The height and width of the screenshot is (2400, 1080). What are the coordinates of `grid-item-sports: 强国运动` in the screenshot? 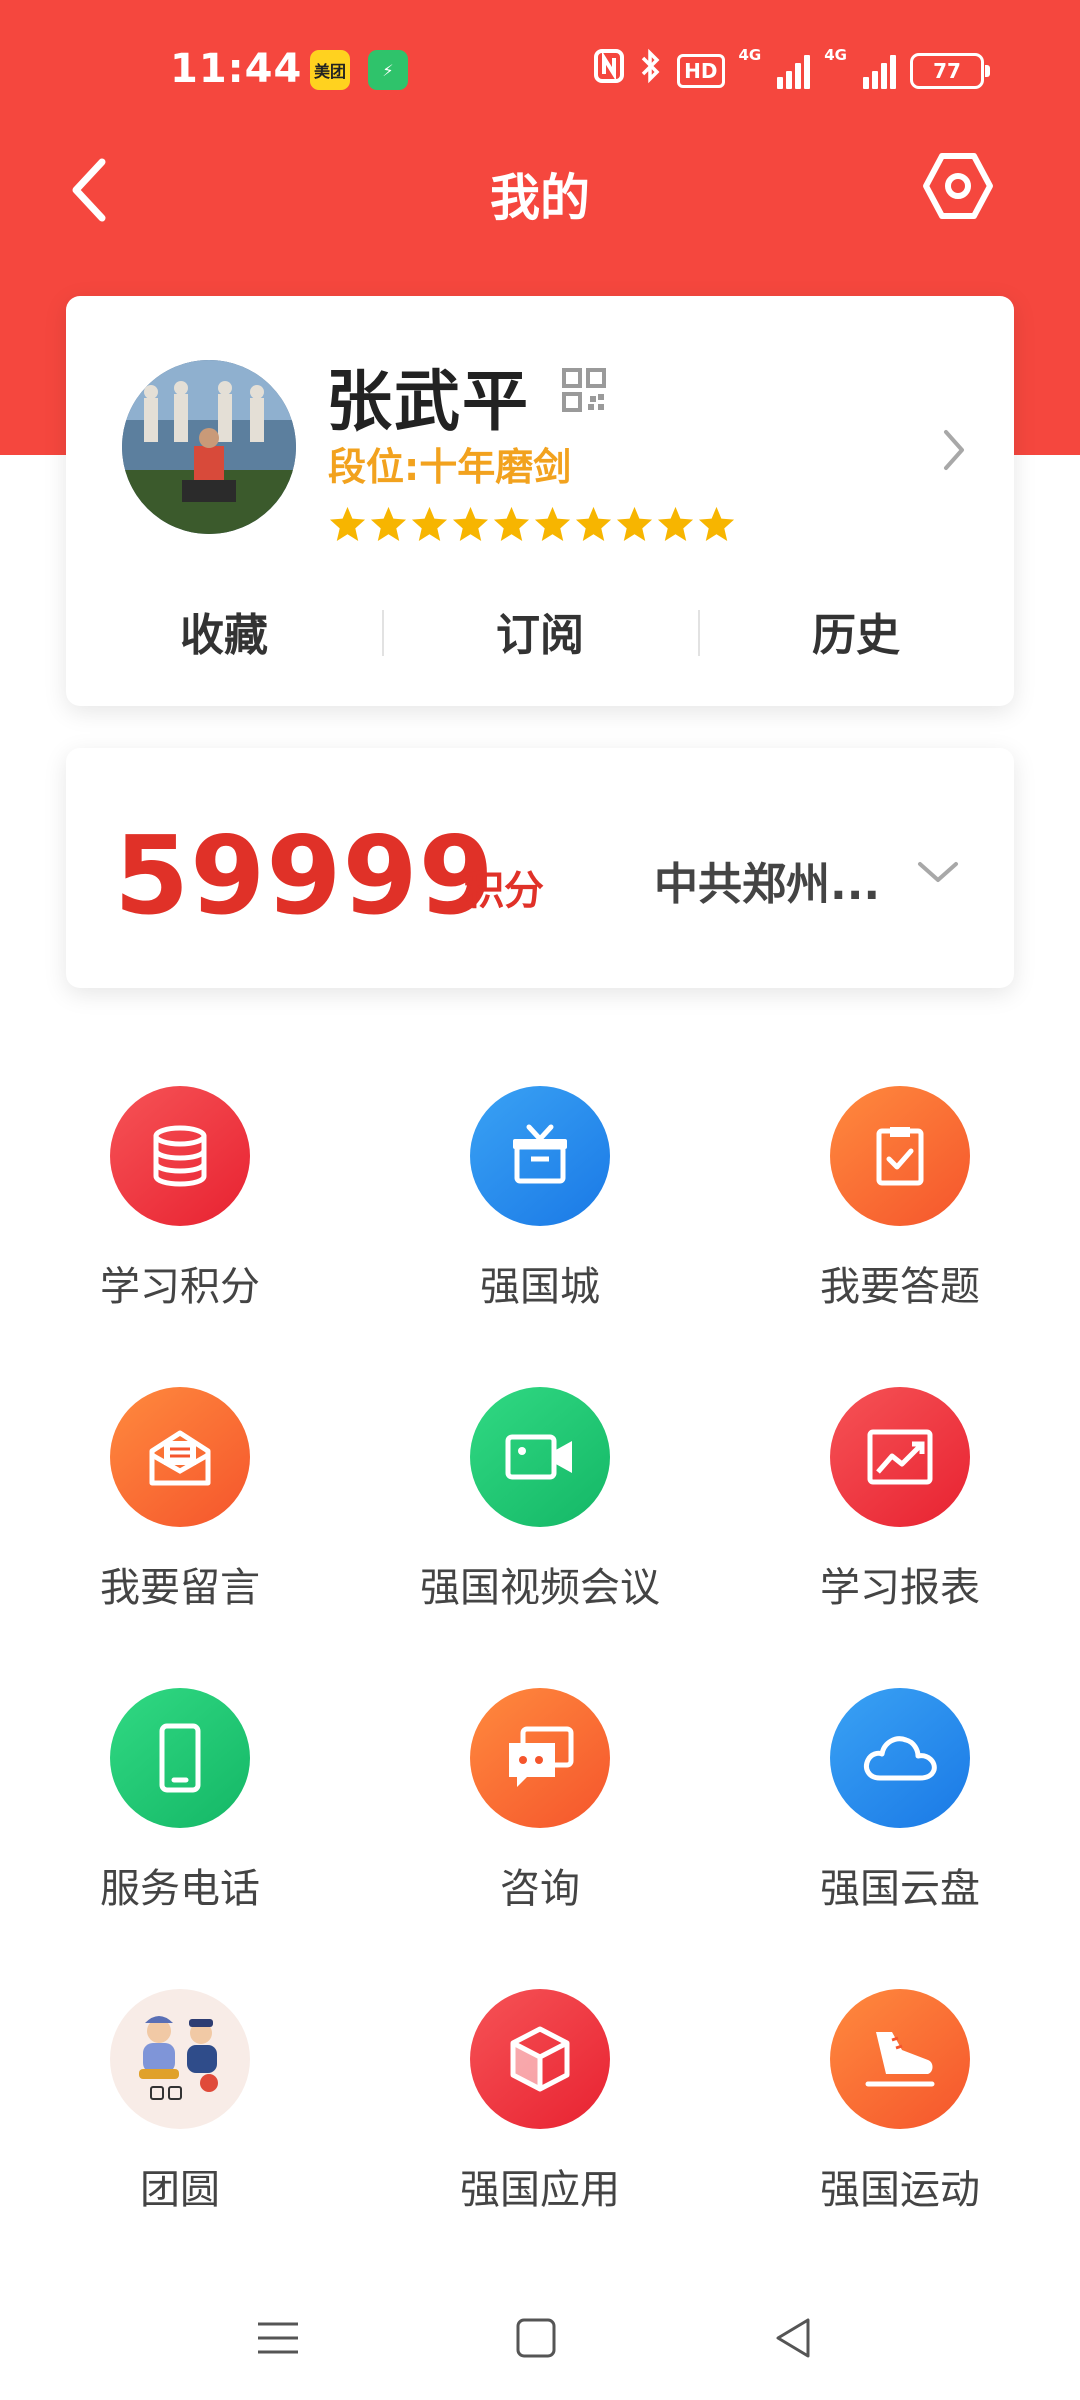 It's located at (900, 2139).